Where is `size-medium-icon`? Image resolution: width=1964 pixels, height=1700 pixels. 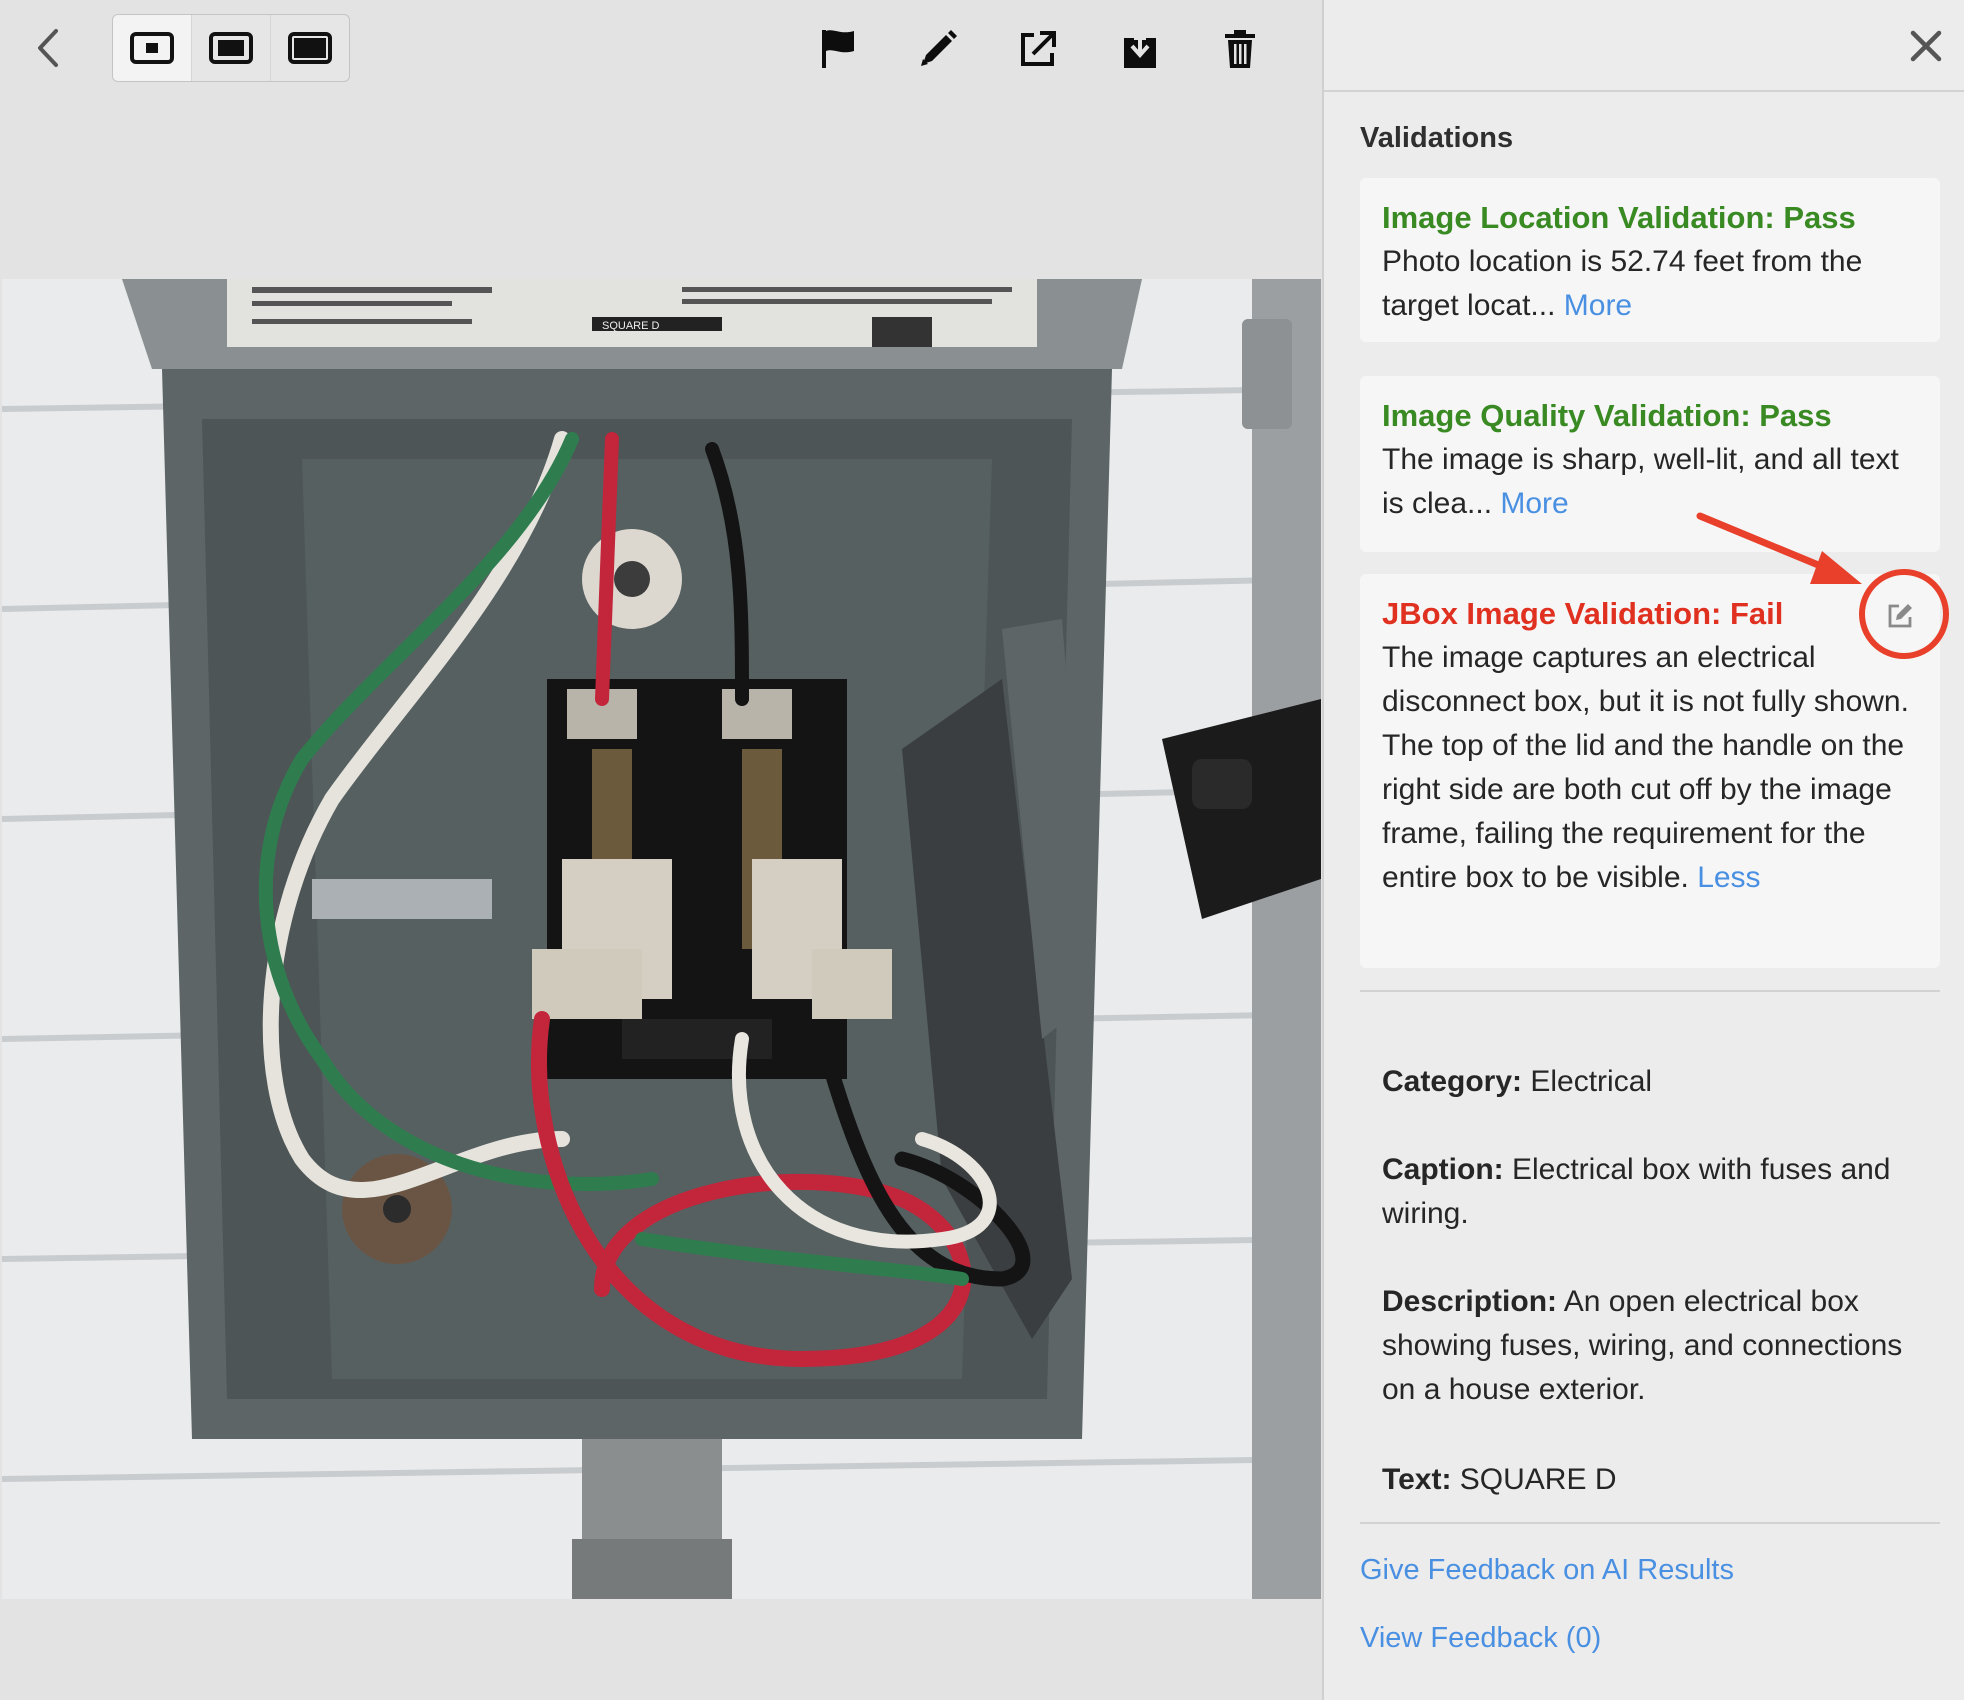
size-medium-icon is located at coordinates (231, 48).